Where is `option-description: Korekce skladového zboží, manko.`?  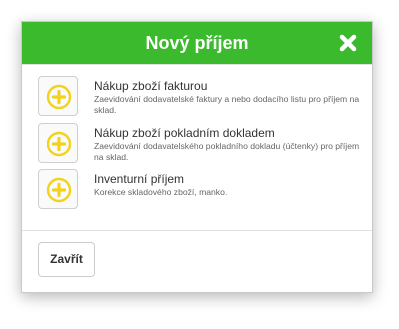
option-description: Korekce skladového zboží, manko. is located at coordinates (161, 192).